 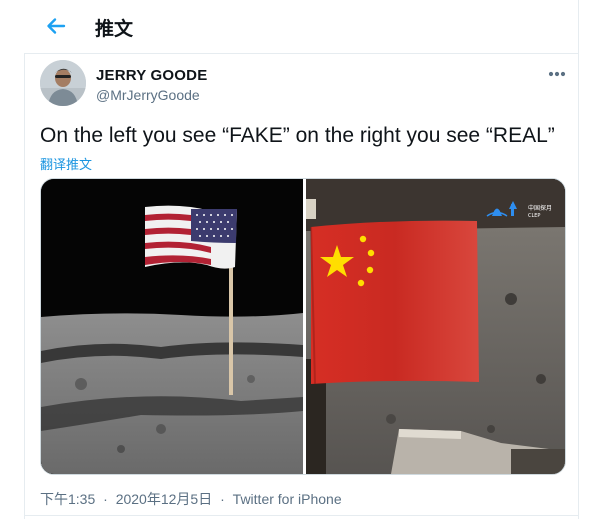 I want to click on more-options-button, so click(x=557, y=74).